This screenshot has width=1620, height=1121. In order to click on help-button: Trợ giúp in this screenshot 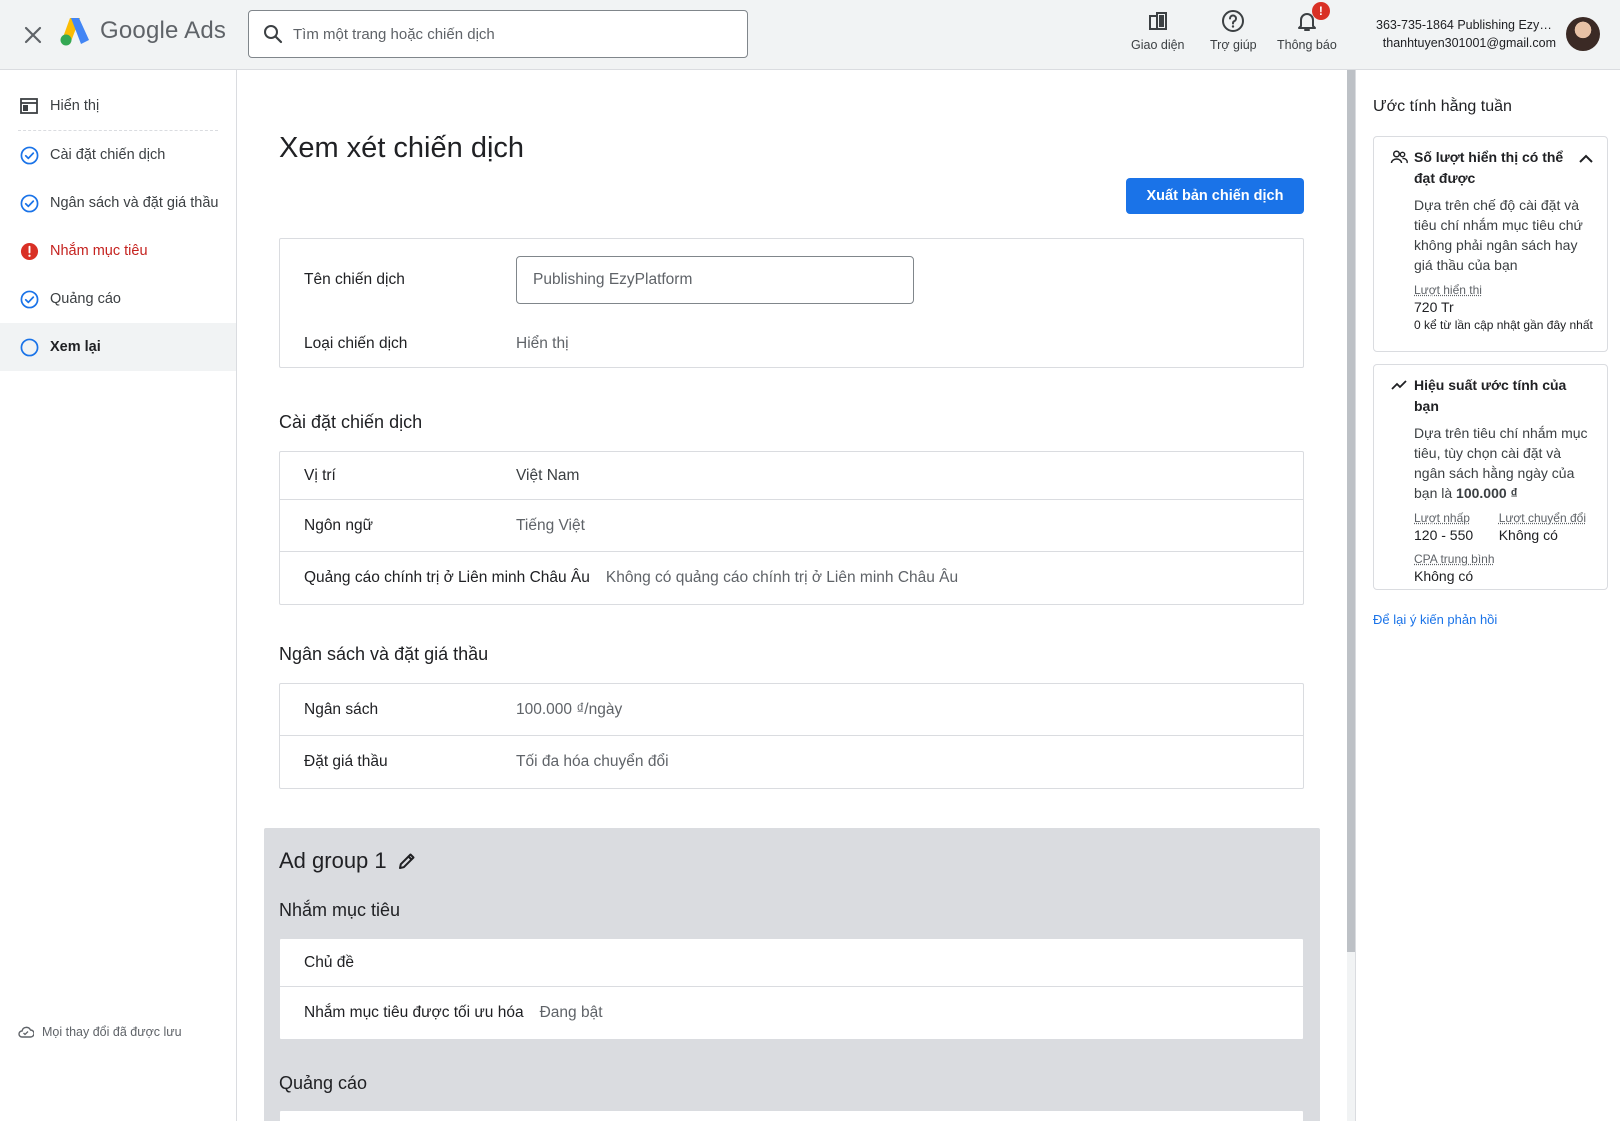, I will do `click(1233, 30)`.